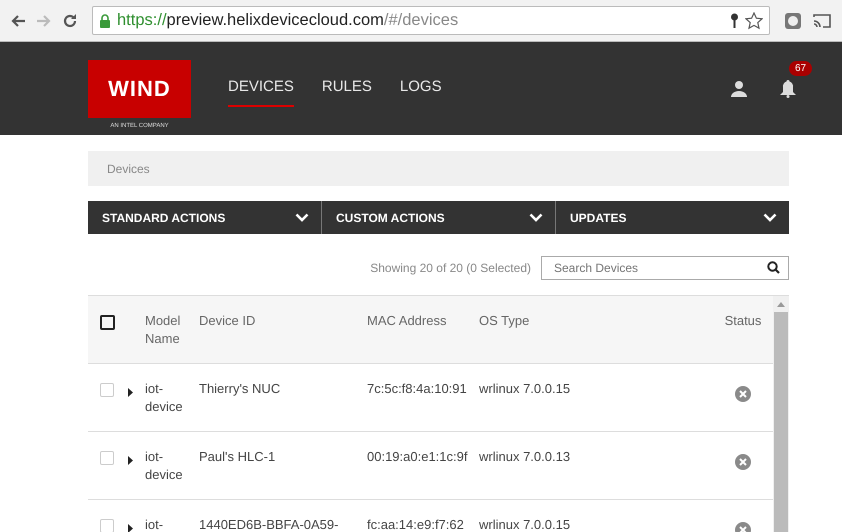  Describe the element at coordinates (70, 20) in the screenshot. I see `reload-icon` at that location.